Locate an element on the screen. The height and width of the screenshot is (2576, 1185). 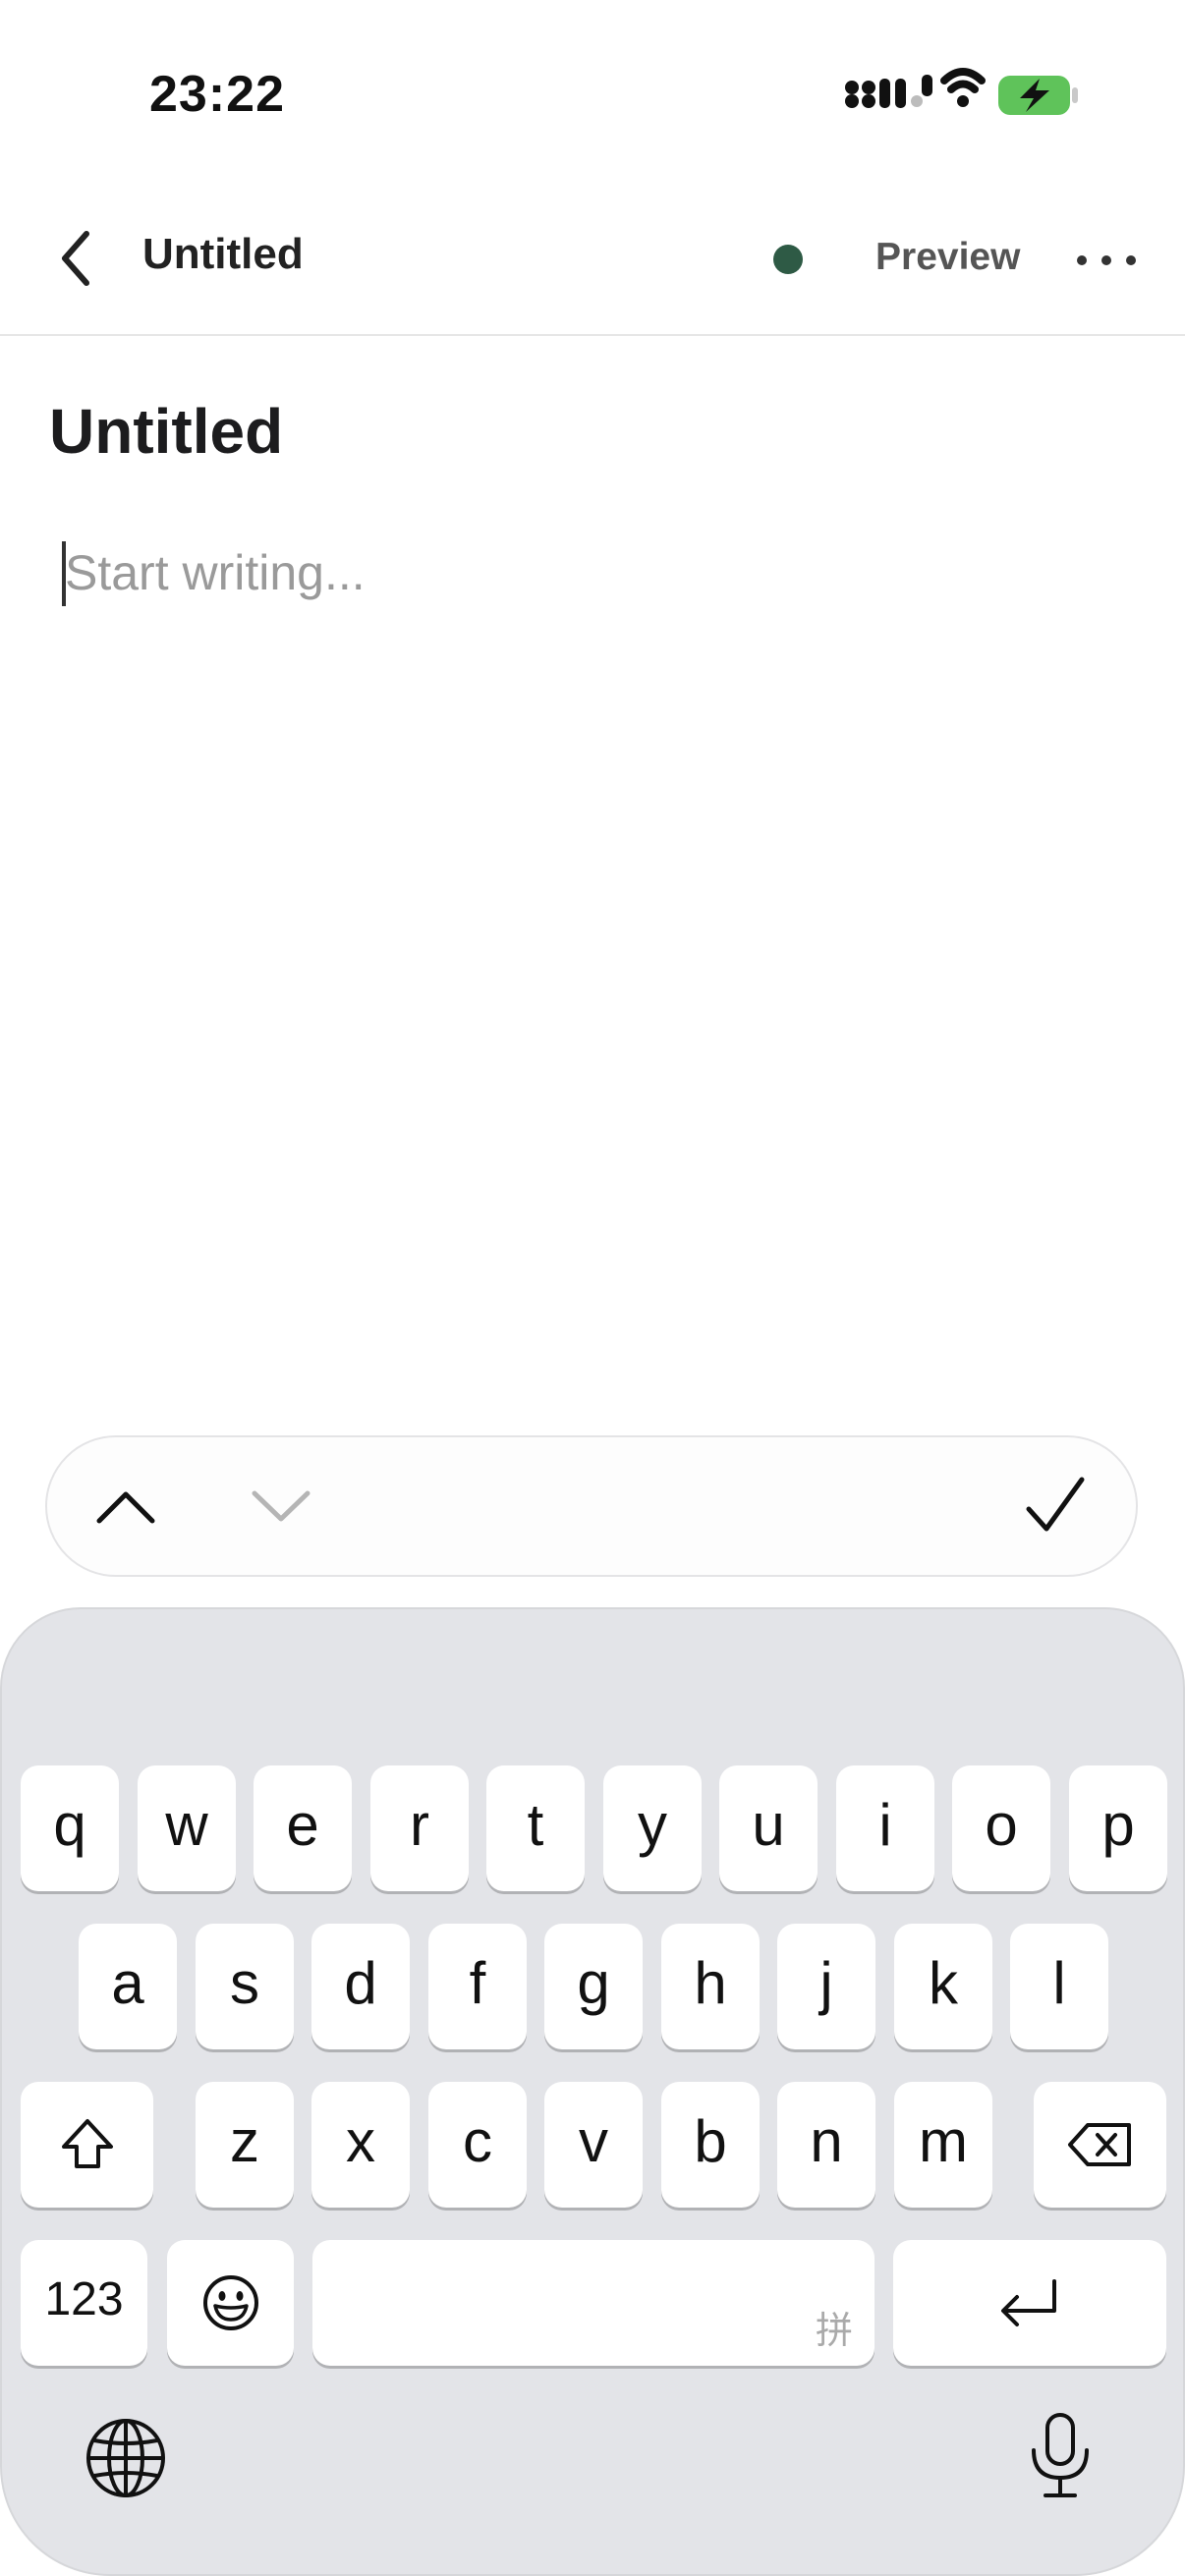
space-key: 拼 is located at coordinates (594, 2303).